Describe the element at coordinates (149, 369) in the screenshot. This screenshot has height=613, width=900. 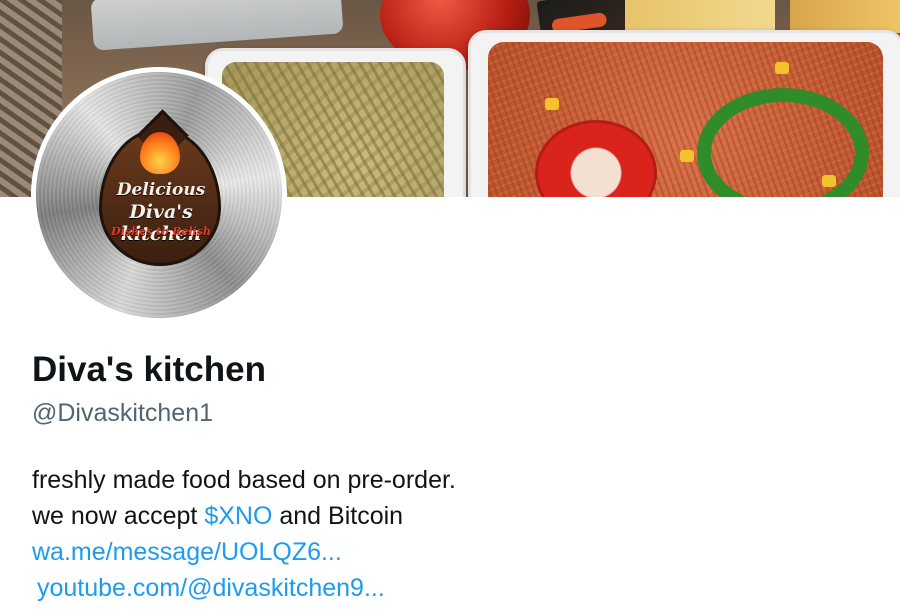
I see `profile-display-name: Diva's kitchen` at that location.